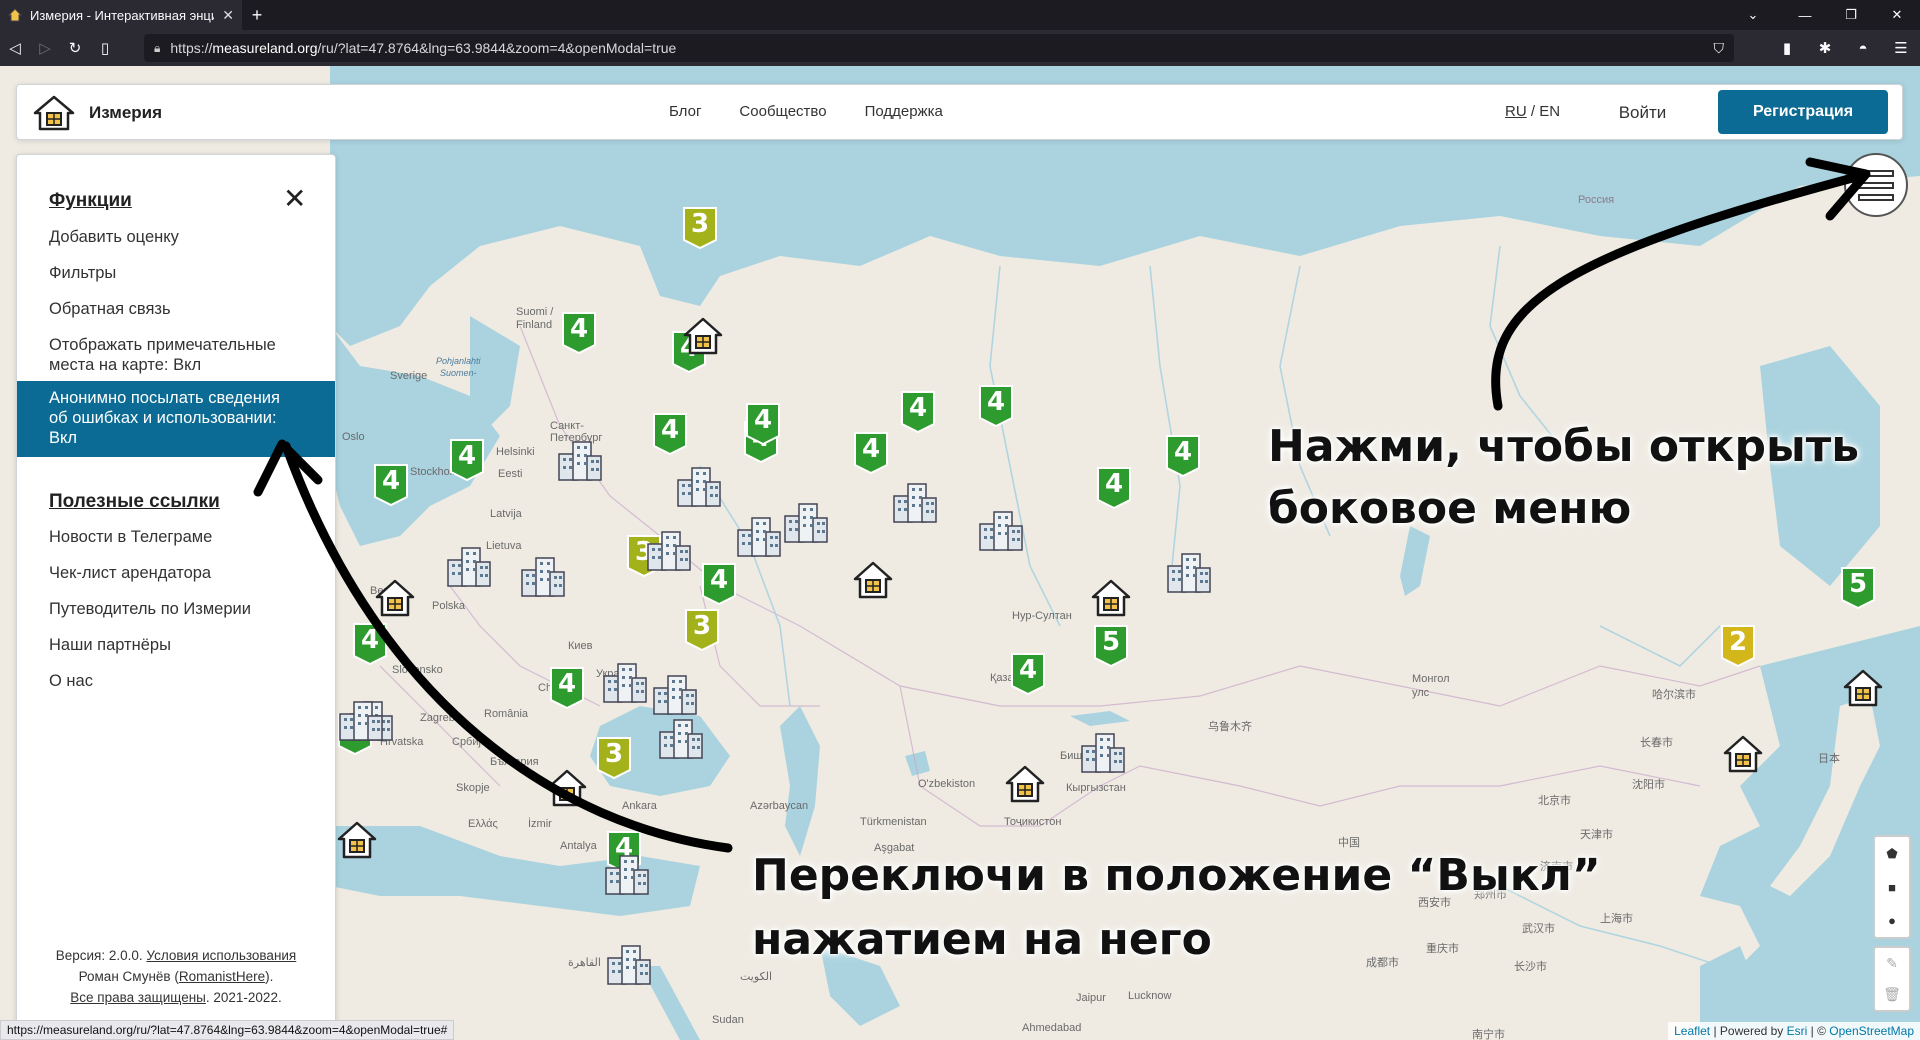 This screenshot has height=1040, width=1920. What do you see at coordinates (1901, 48) in the screenshot?
I see `menu-icon: ☰` at bounding box center [1901, 48].